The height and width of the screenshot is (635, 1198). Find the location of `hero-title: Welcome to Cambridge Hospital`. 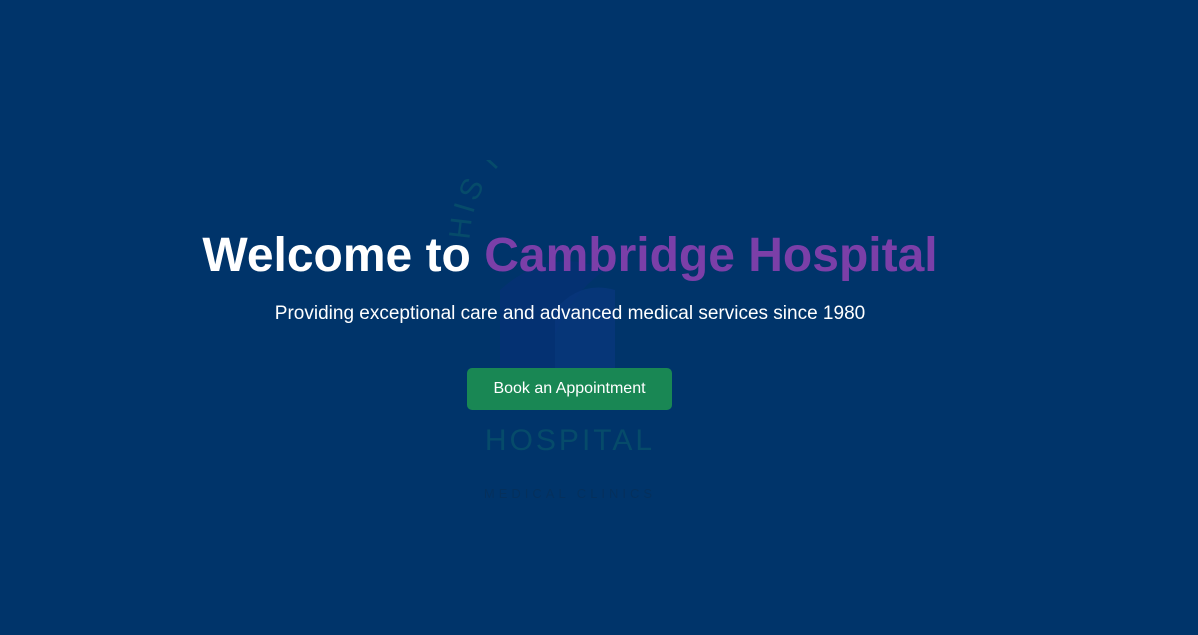

hero-title: Welcome to Cambridge Hospital is located at coordinates (570, 256).